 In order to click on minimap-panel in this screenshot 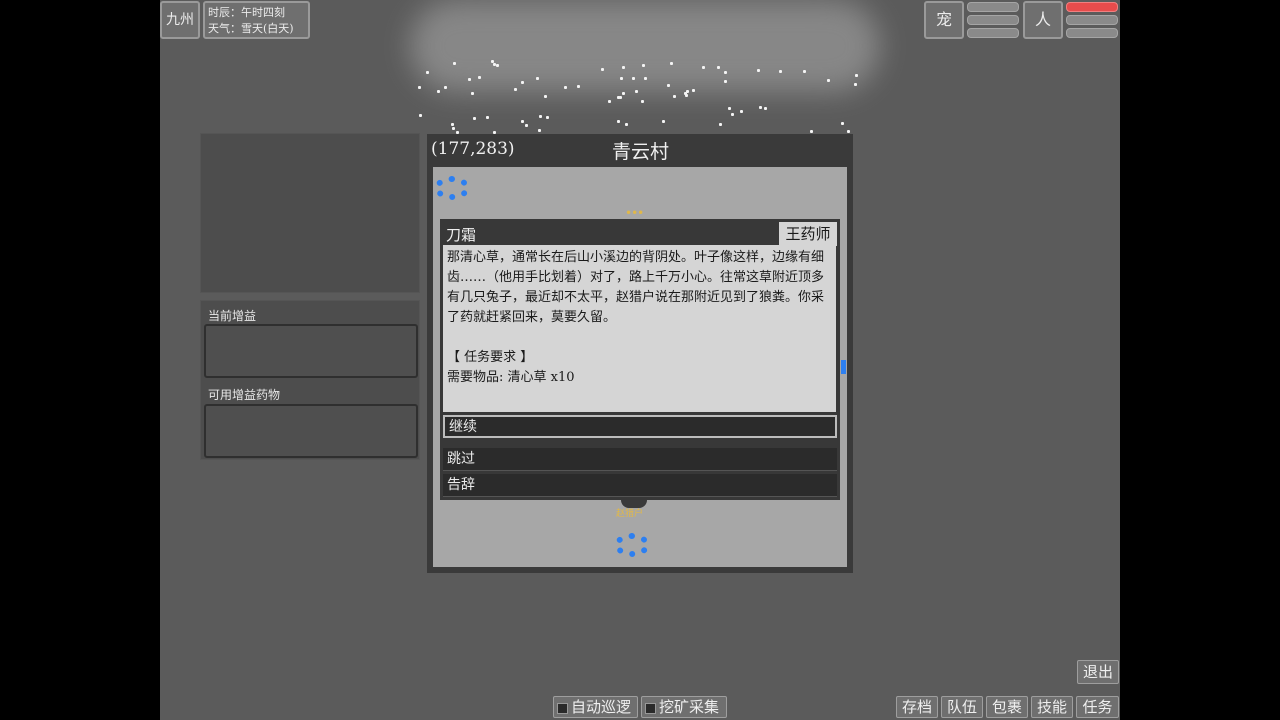, I will do `click(310, 213)`.